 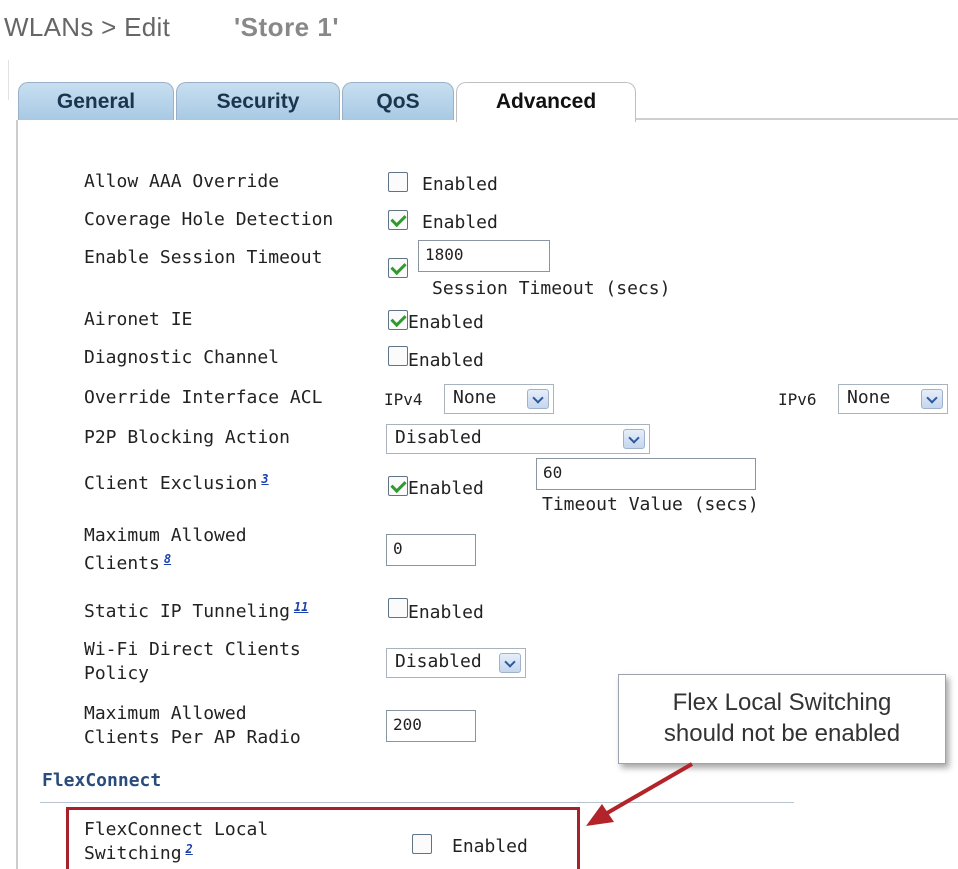 What do you see at coordinates (431, 726) in the screenshot?
I see `max-clients-per-radio-input: 200` at bounding box center [431, 726].